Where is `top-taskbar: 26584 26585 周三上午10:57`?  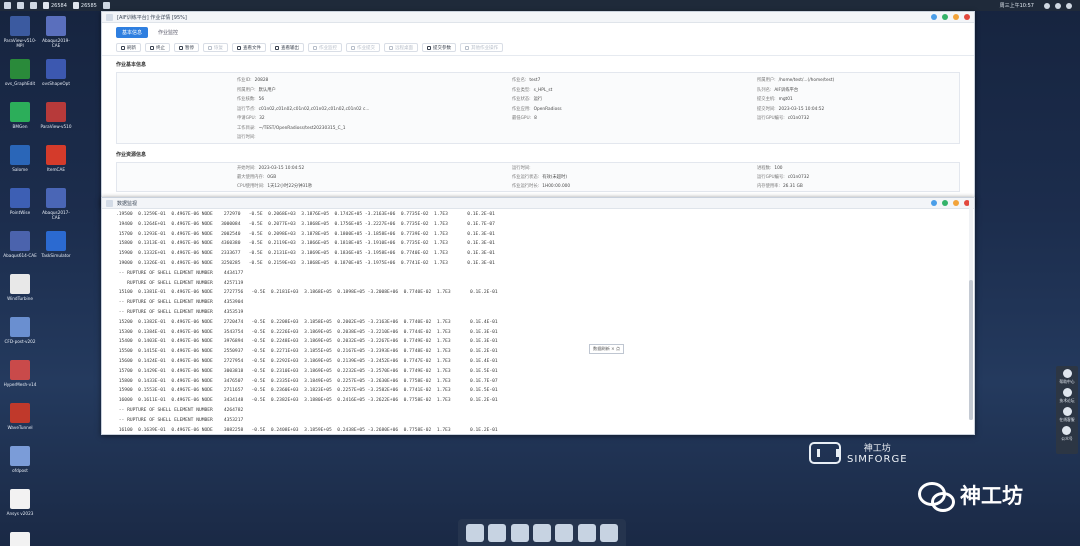
top-taskbar: 26584 26585 周三上午10:57 is located at coordinates (540, 5).